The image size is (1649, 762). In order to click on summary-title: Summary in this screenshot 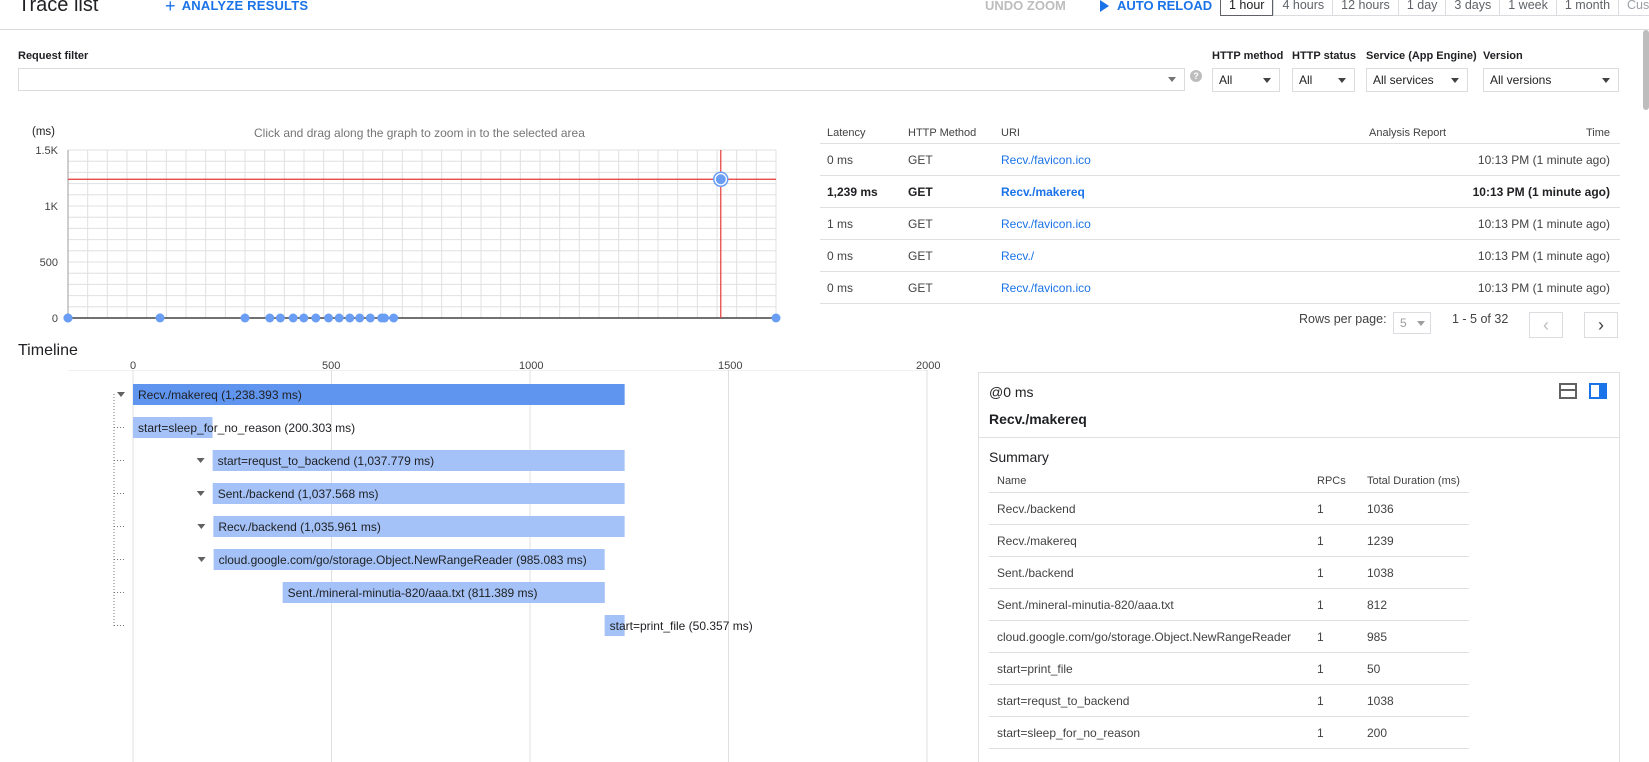, I will do `click(1019, 457)`.